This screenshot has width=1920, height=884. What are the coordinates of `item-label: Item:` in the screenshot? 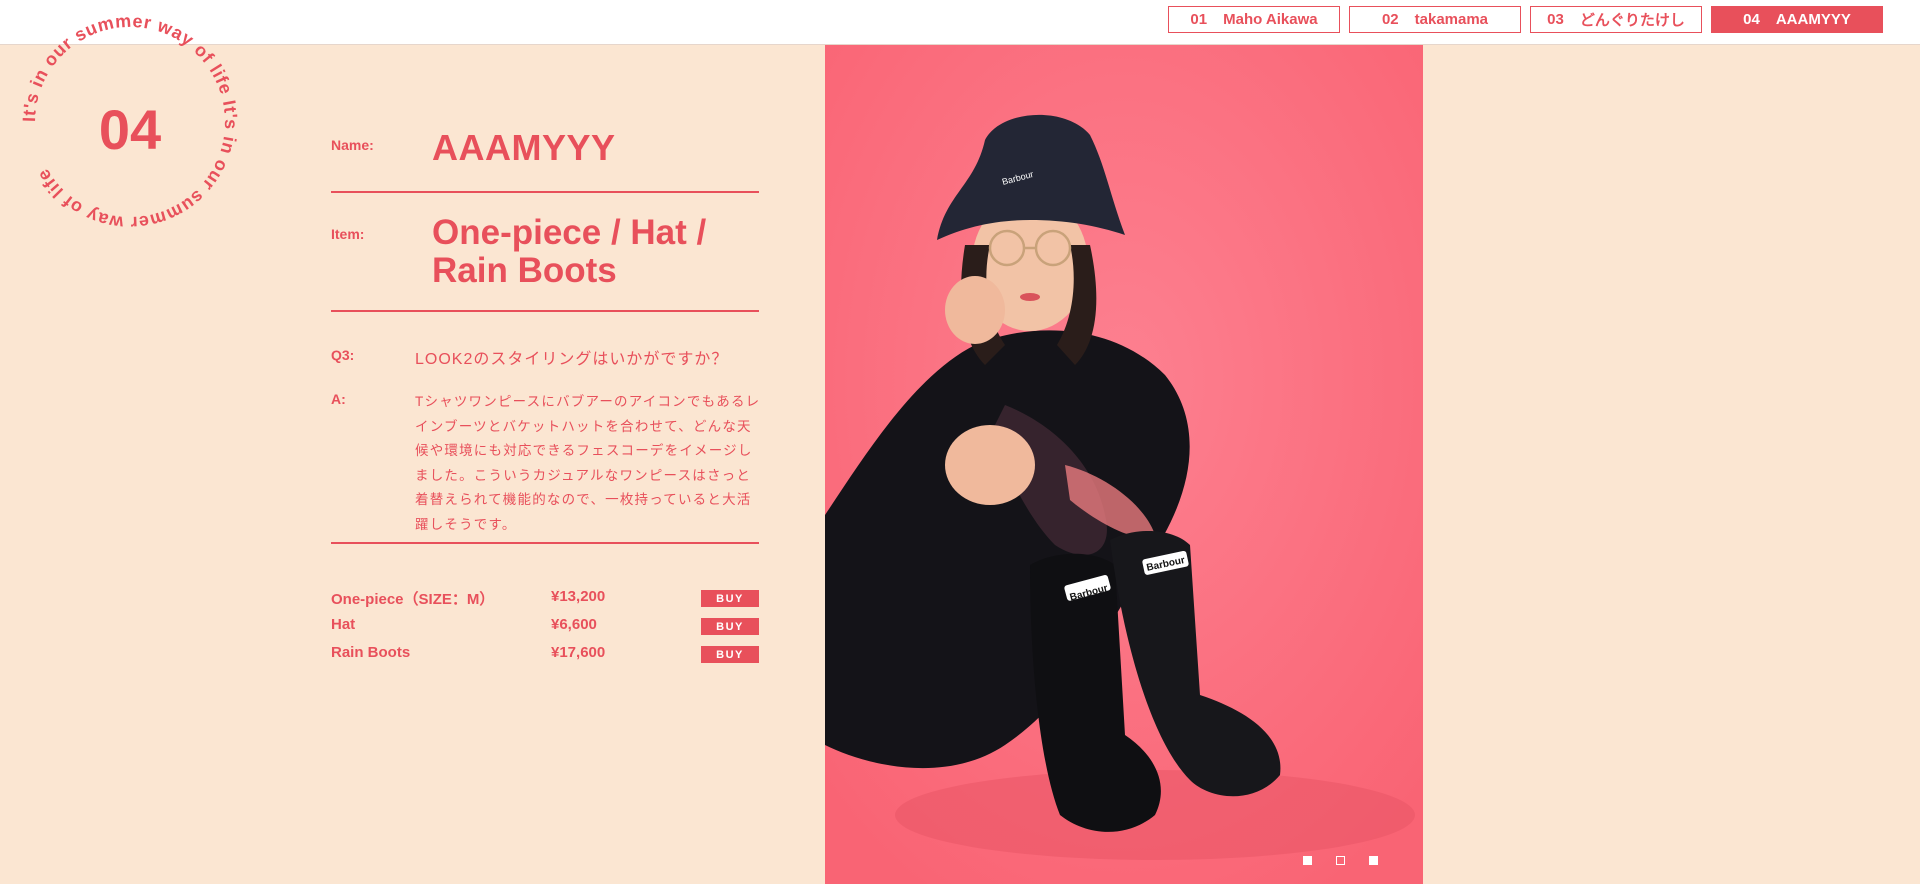 It's located at (348, 234).